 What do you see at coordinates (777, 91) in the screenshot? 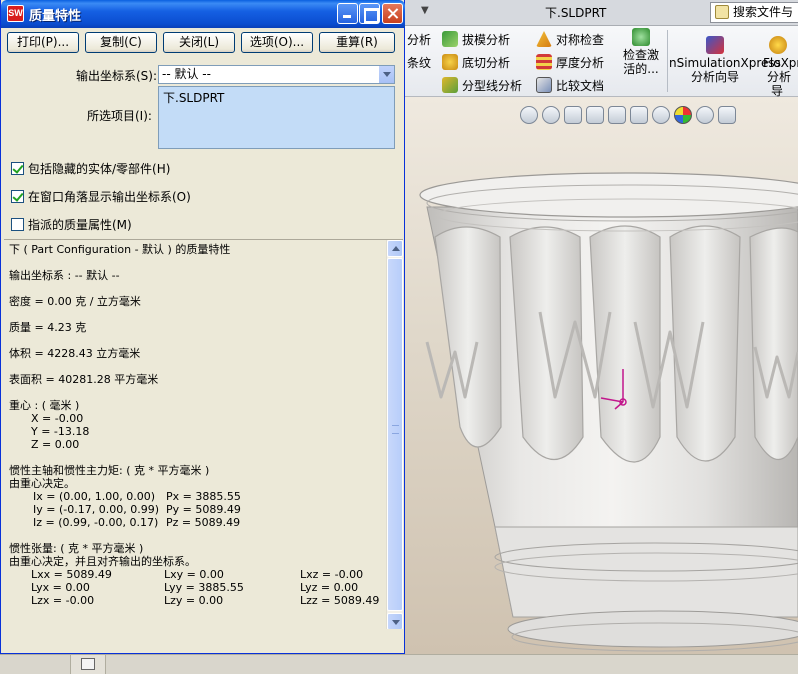
I see `floxpress-label-3: 导` at bounding box center [777, 91].